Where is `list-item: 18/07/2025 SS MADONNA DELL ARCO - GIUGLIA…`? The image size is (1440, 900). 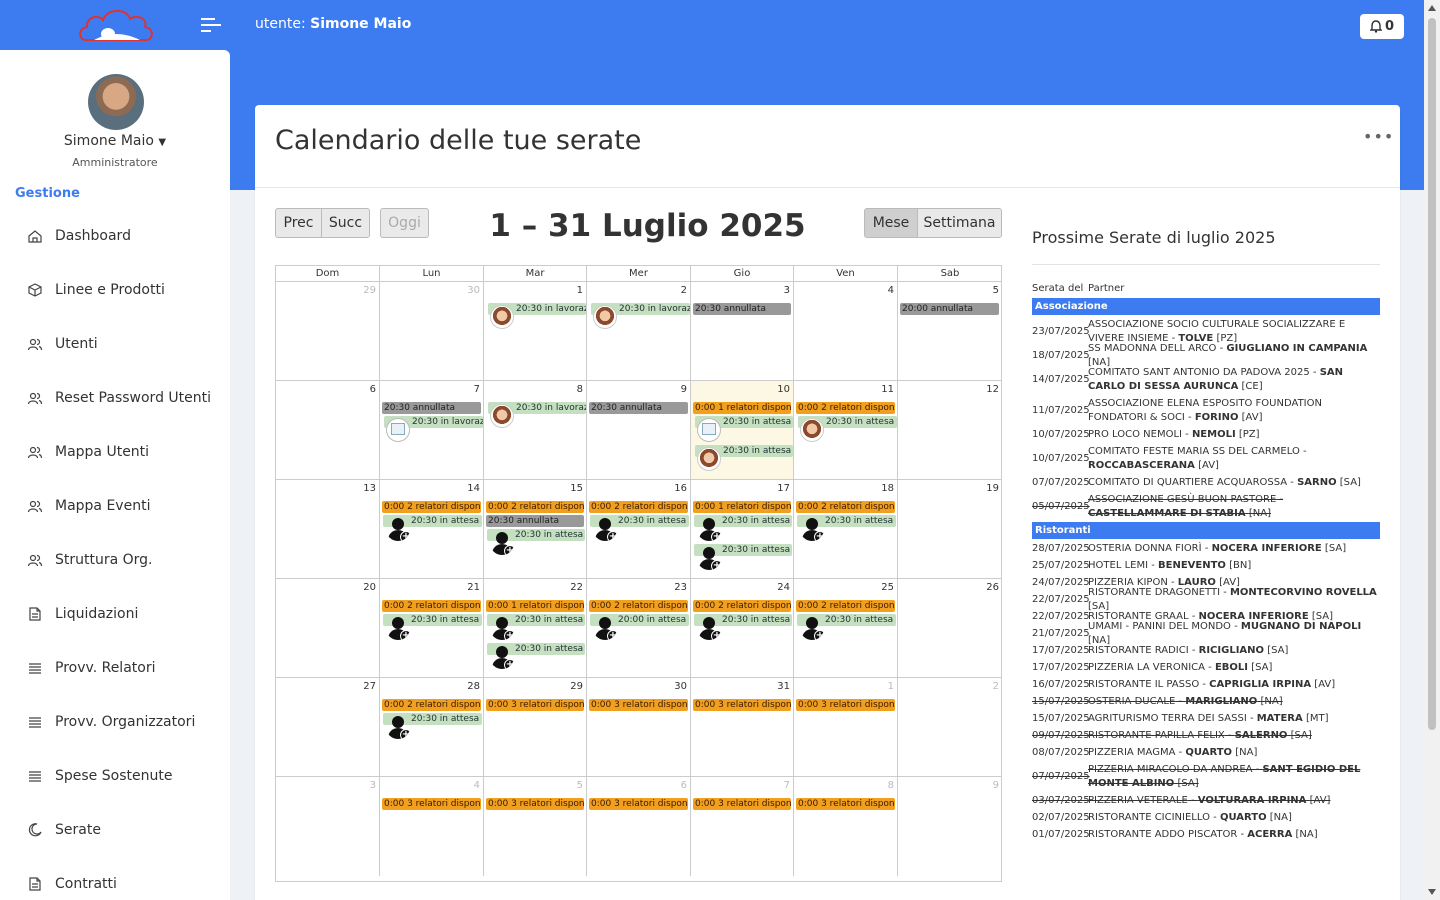
list-item: 18/07/2025 SS MADONNA DELL ARCO - GIUGLIA… is located at coordinates (1206, 355).